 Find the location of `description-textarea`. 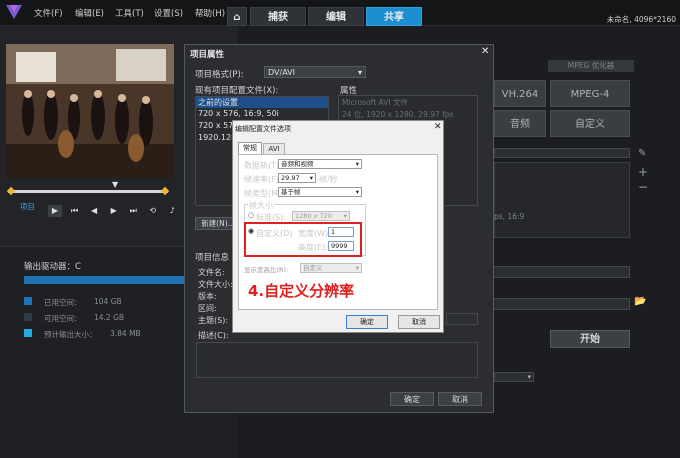

description-textarea is located at coordinates (337, 360).